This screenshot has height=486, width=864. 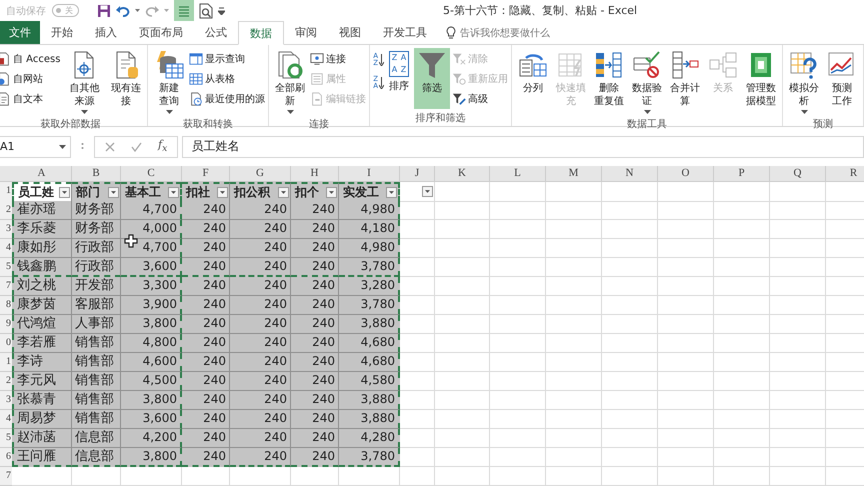 I want to click on ribbon-tab: 开发工具, so click(x=405, y=32).